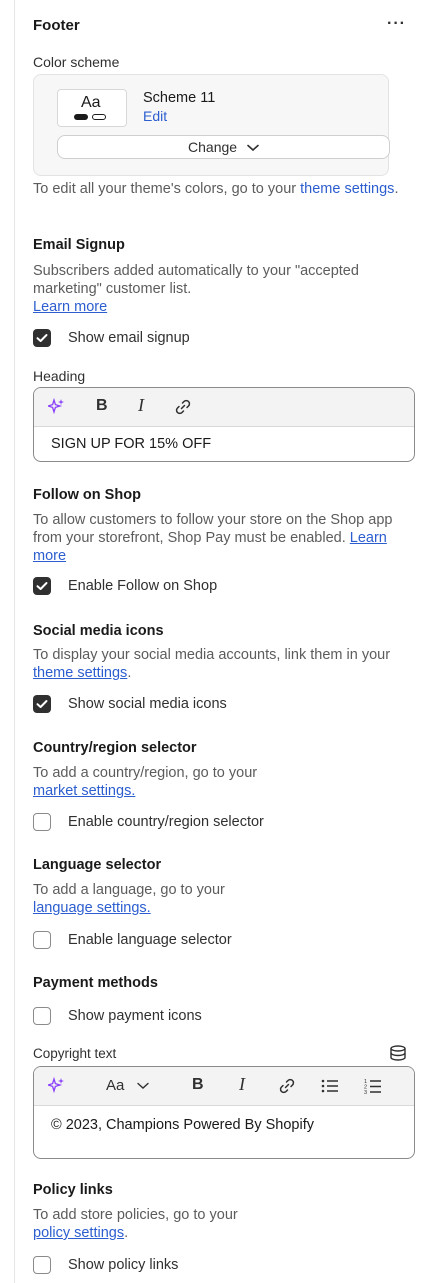 The width and height of the screenshot is (429, 1283). Describe the element at coordinates (115, 748) in the screenshot. I see `country-selector-heading: Country/region selector` at that location.